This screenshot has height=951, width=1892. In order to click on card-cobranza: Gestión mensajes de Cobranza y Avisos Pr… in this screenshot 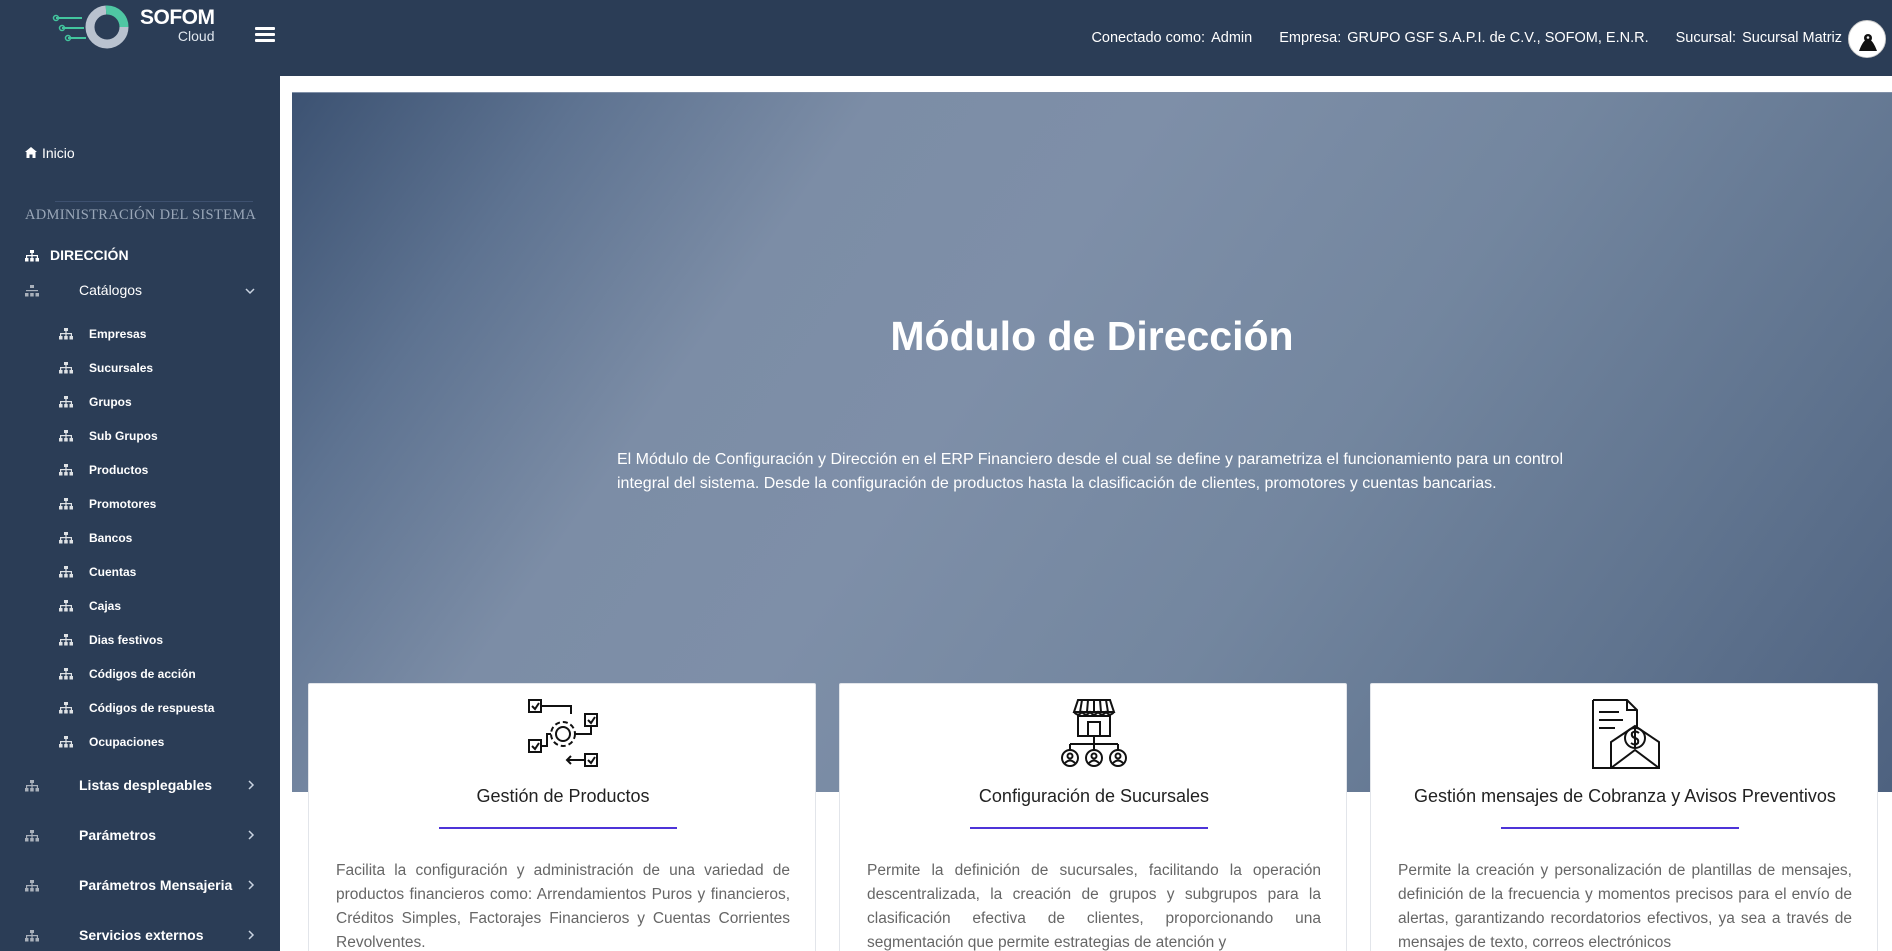, I will do `click(1624, 817)`.